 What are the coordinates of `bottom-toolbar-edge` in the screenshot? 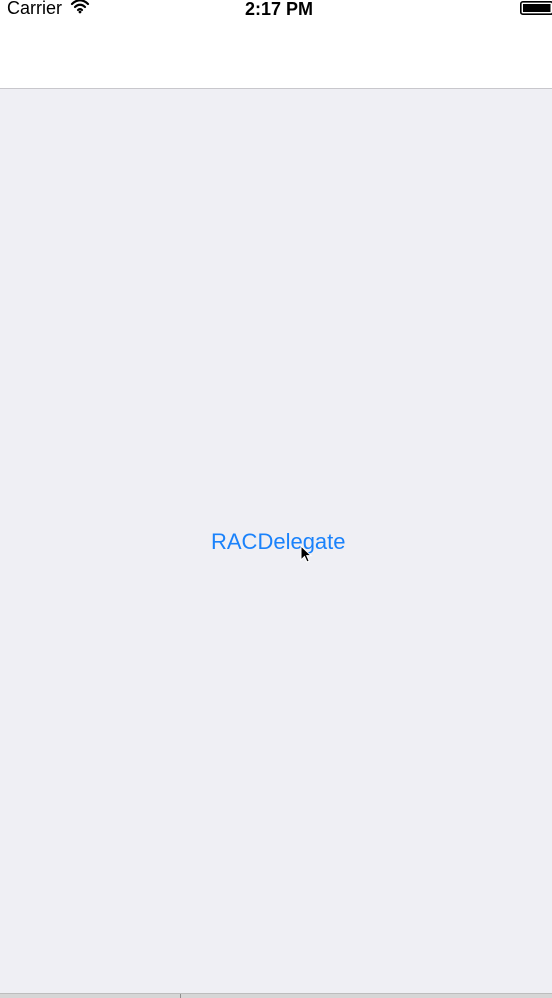 It's located at (276, 995).